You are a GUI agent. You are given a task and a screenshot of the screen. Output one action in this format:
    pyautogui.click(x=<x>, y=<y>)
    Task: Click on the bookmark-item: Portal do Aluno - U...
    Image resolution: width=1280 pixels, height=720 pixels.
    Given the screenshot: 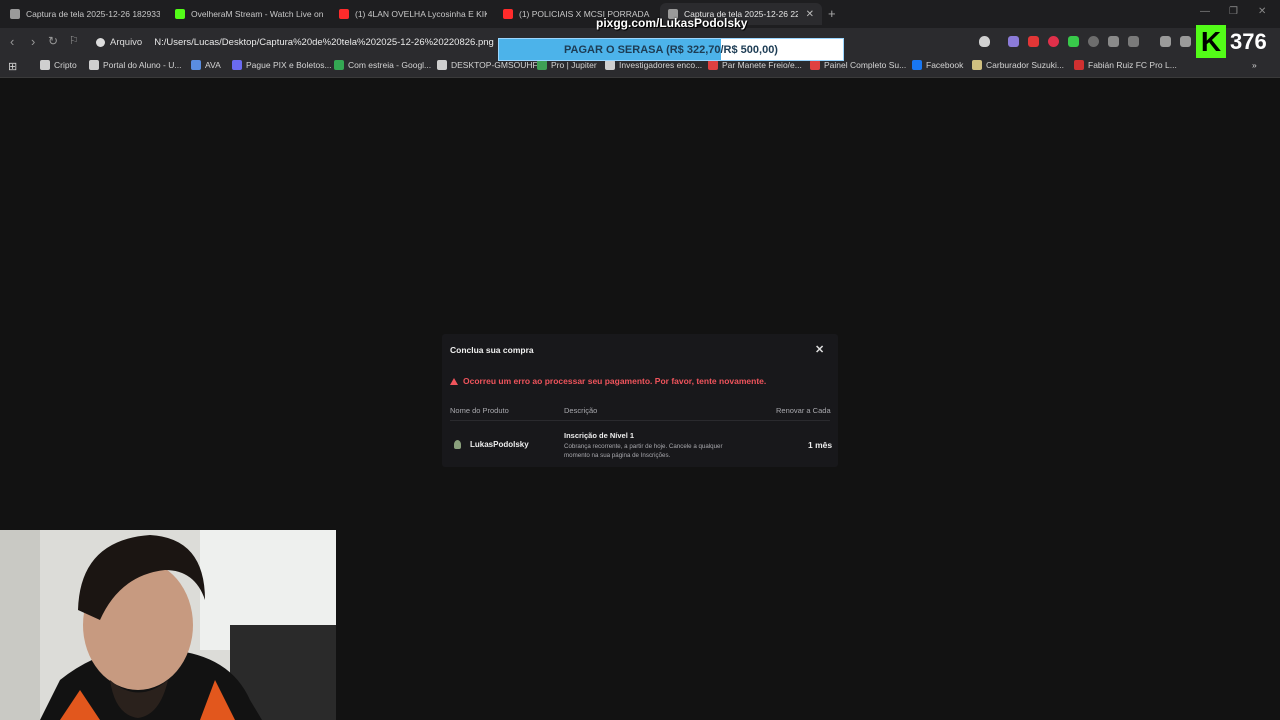 What is the action you would take?
    pyautogui.click(x=135, y=65)
    